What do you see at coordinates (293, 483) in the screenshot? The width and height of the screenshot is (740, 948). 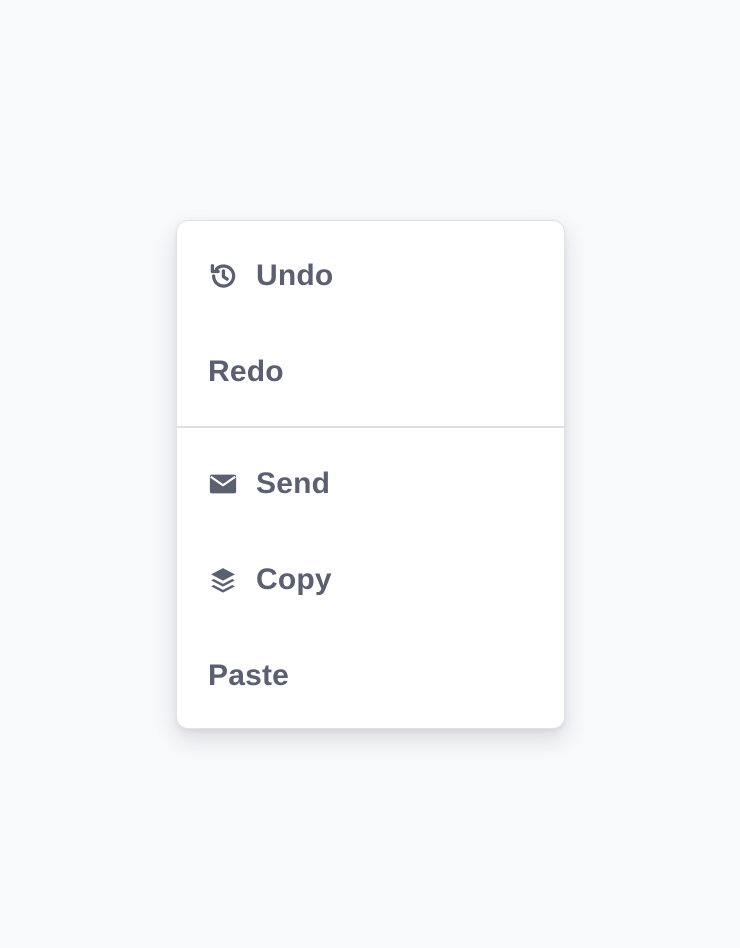 I see `menu-item-label: Send` at bounding box center [293, 483].